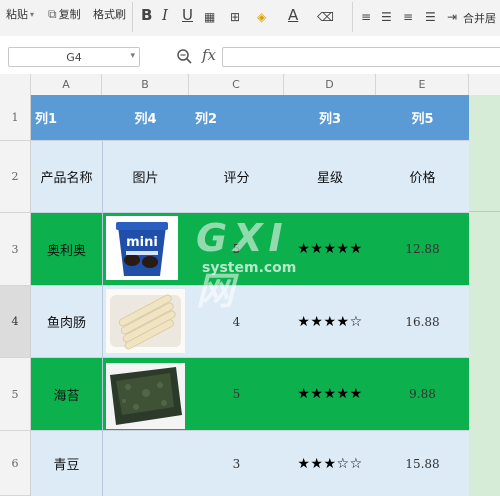 This screenshot has width=500, height=496. Describe the element at coordinates (209, 55) in the screenshot. I see `fx-icon: fx` at that location.